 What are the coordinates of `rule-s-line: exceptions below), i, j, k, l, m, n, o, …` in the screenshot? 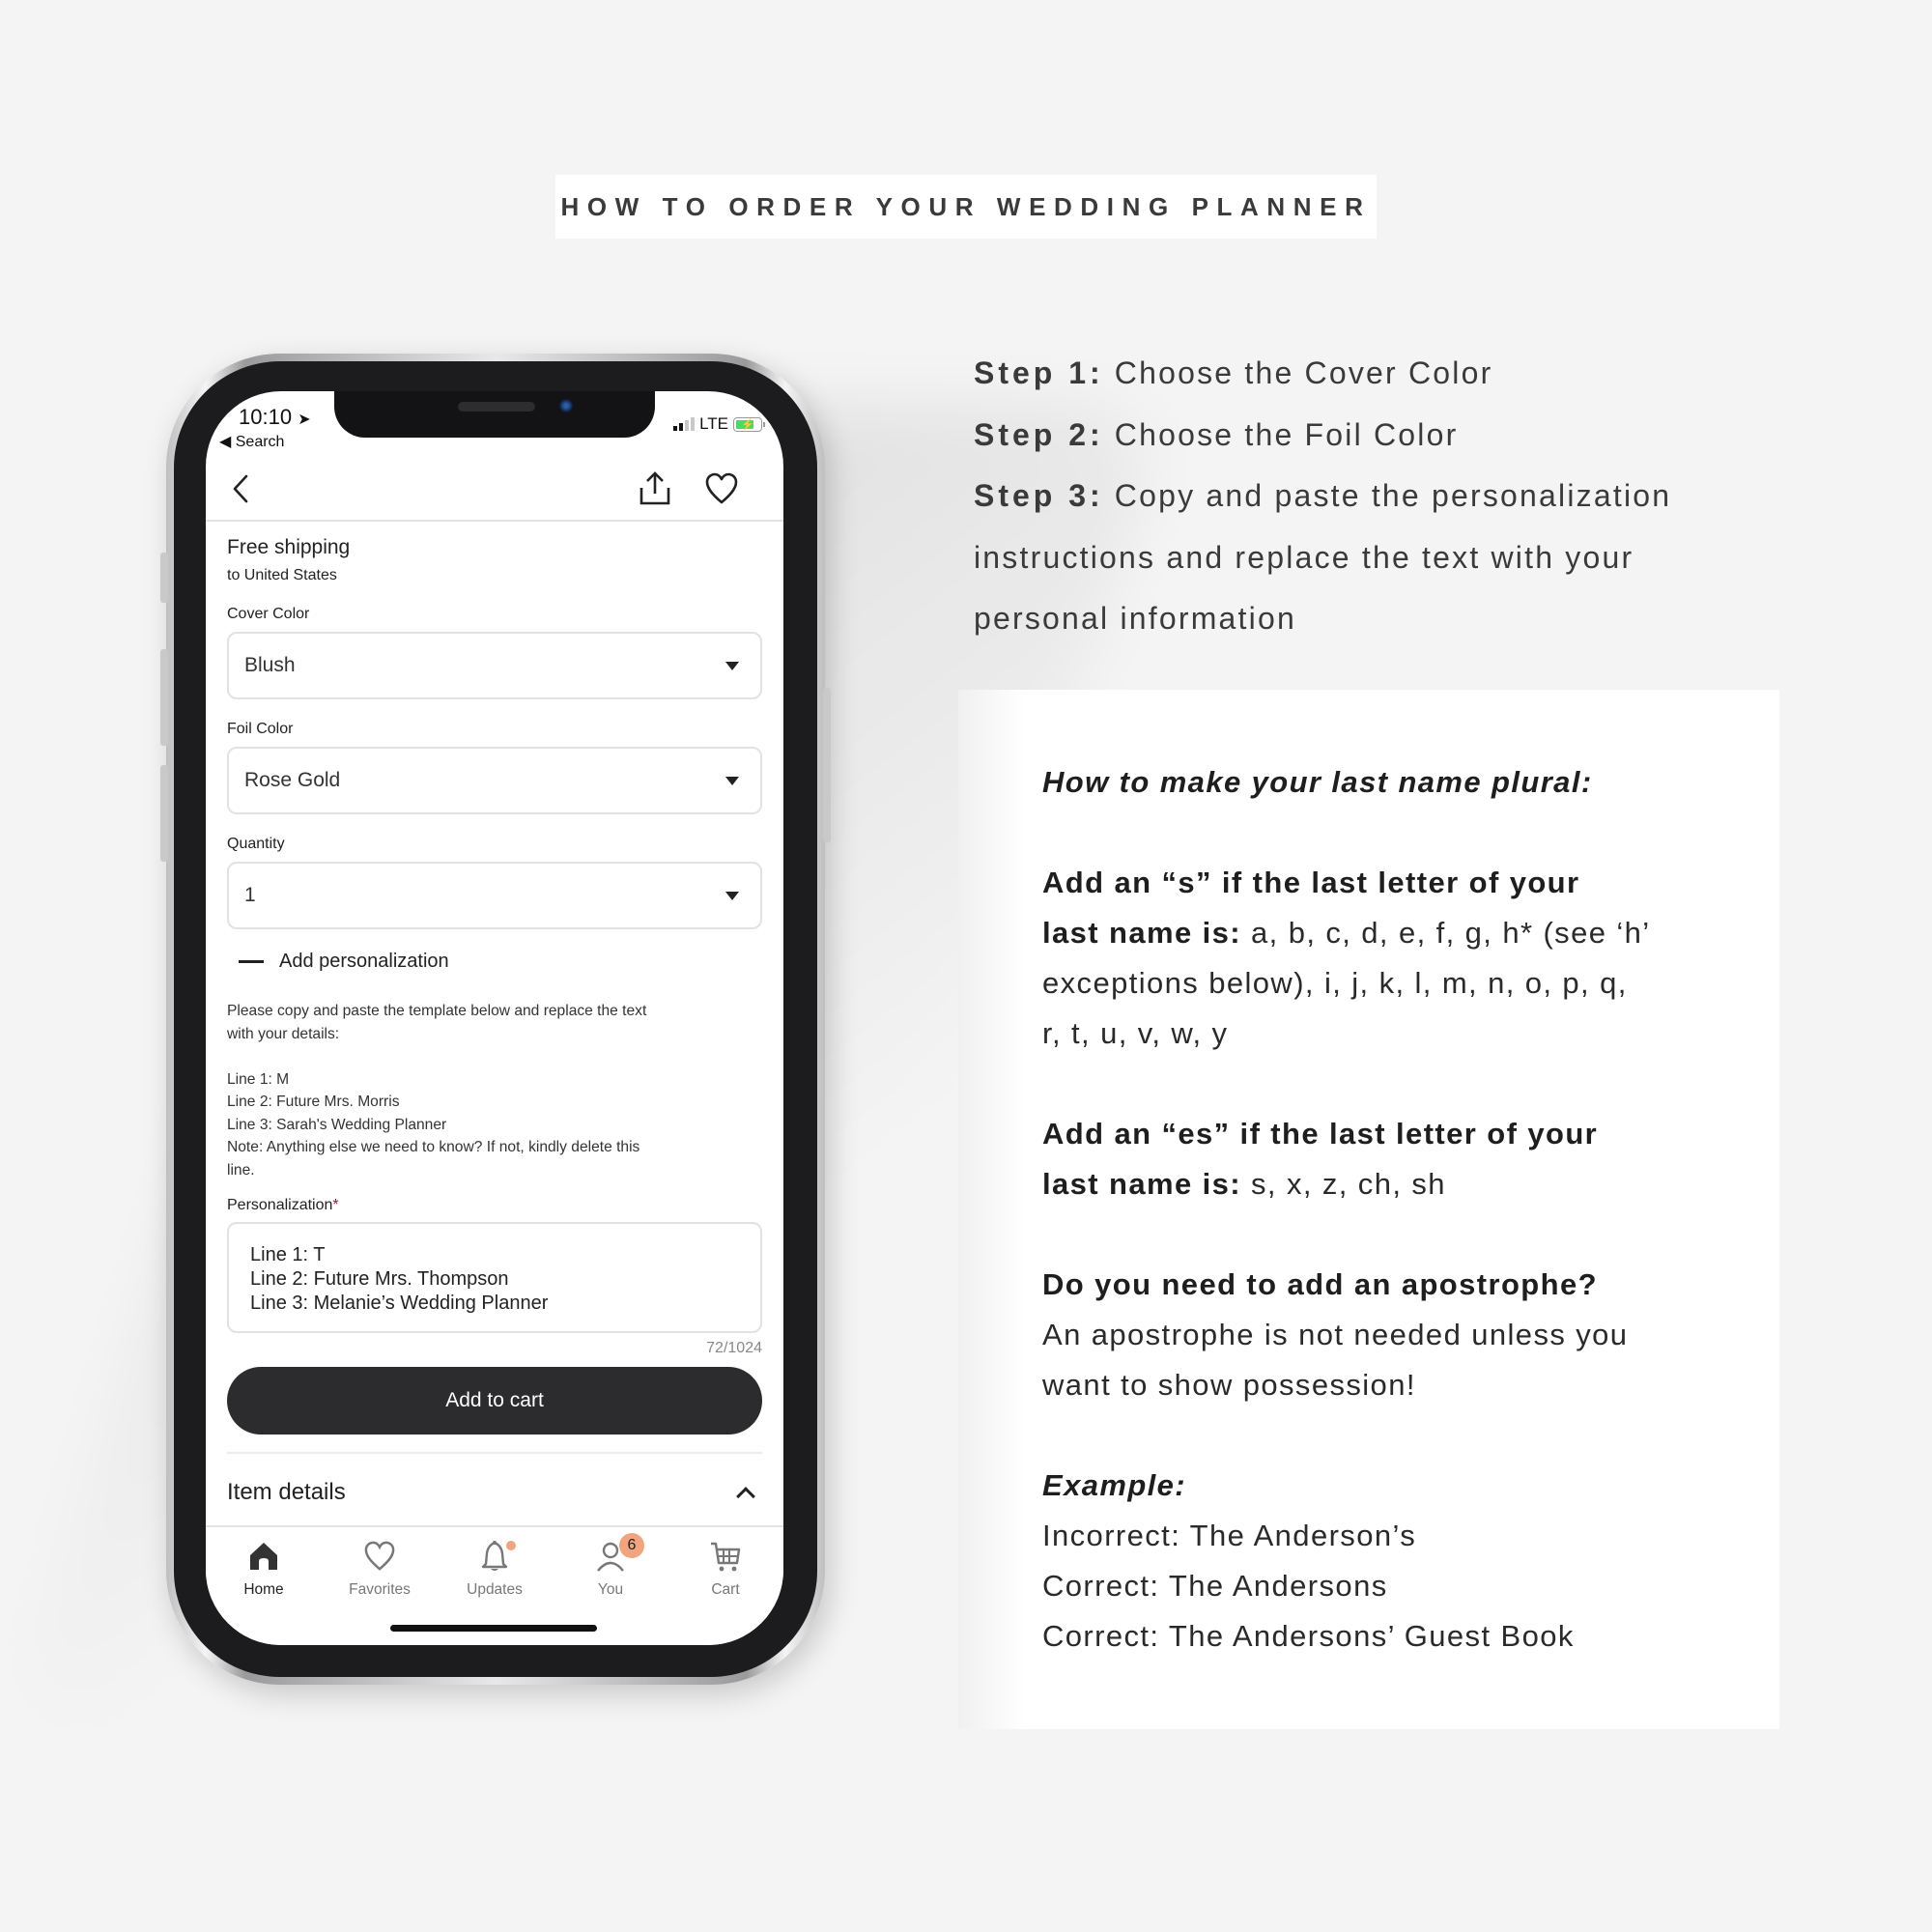 It's located at (1335, 983).